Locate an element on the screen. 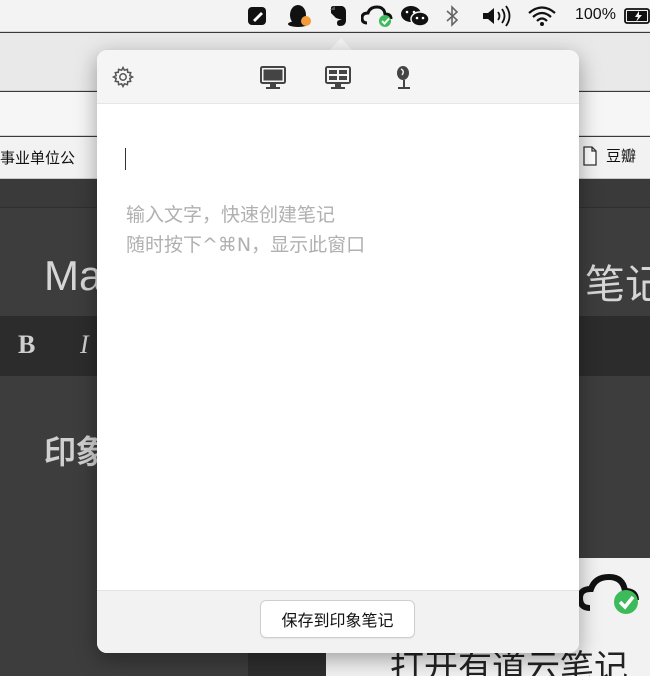  popover-toolbar is located at coordinates (338, 77).